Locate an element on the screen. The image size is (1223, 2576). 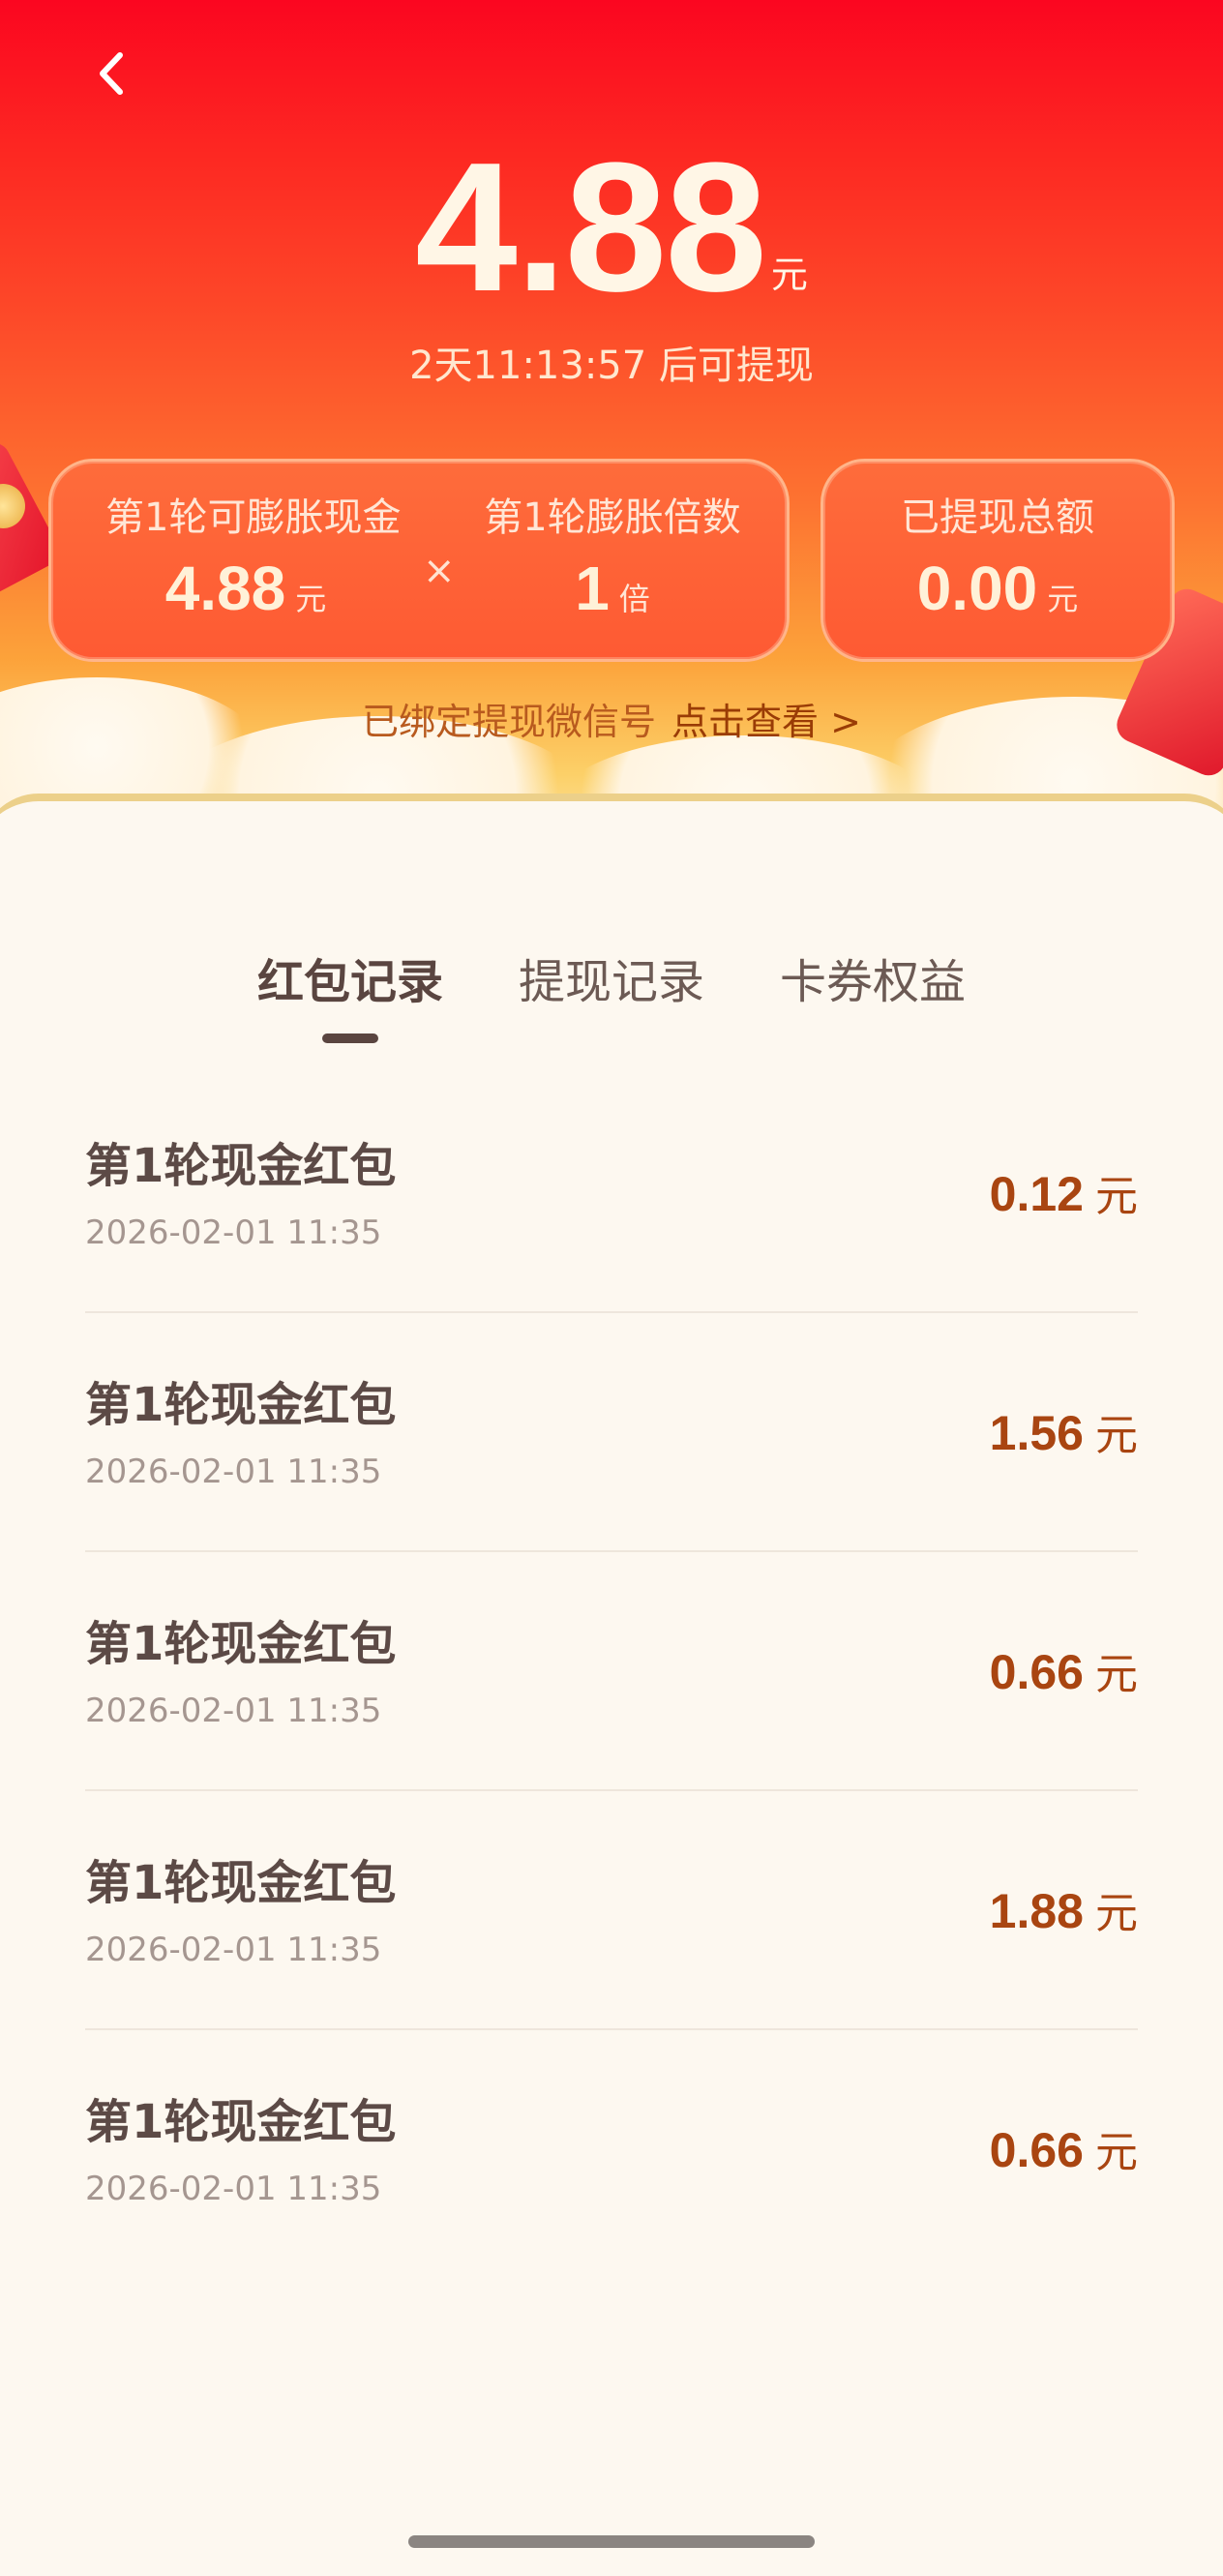
balance-value: 4.88 is located at coordinates (591, 227).